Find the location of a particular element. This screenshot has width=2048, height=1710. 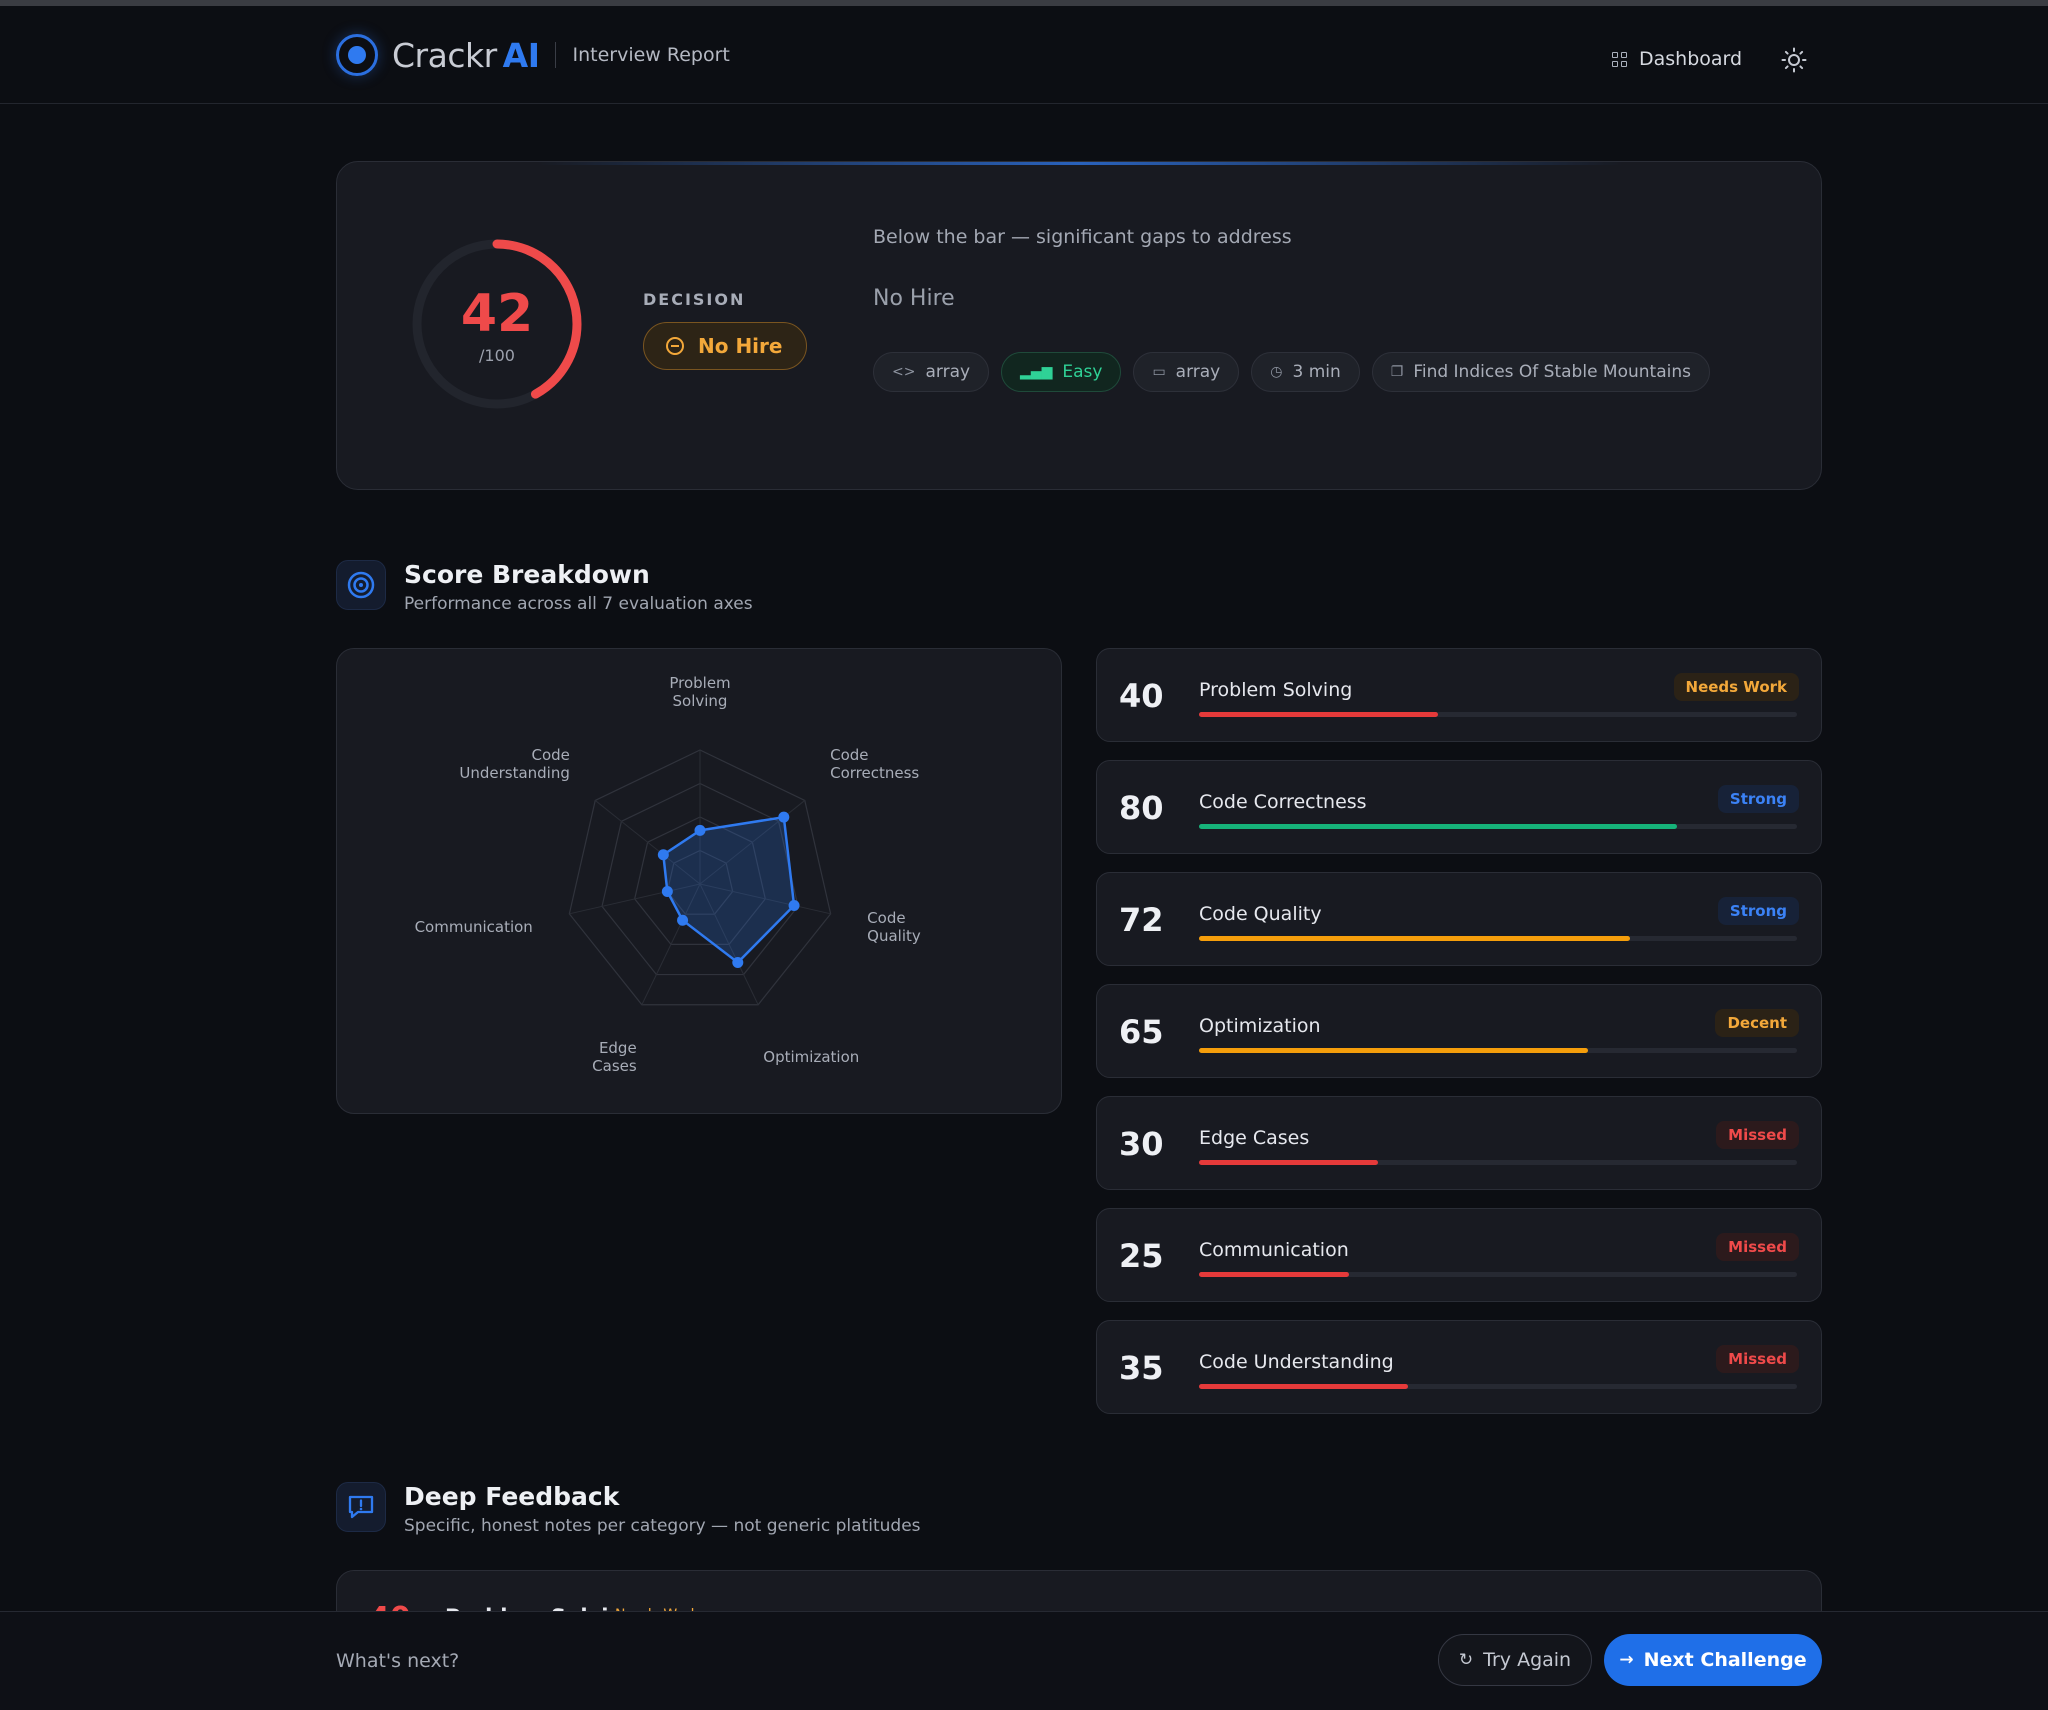

radar-axis-label: Code Correctness is located at coordinates (875, 764).